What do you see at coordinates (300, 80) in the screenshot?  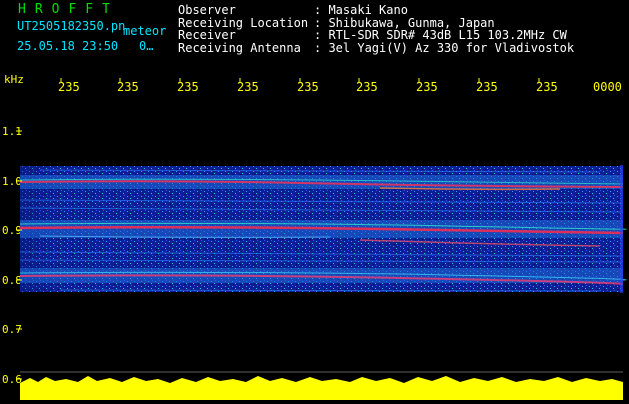 I see `time-tick-marks` at bounding box center [300, 80].